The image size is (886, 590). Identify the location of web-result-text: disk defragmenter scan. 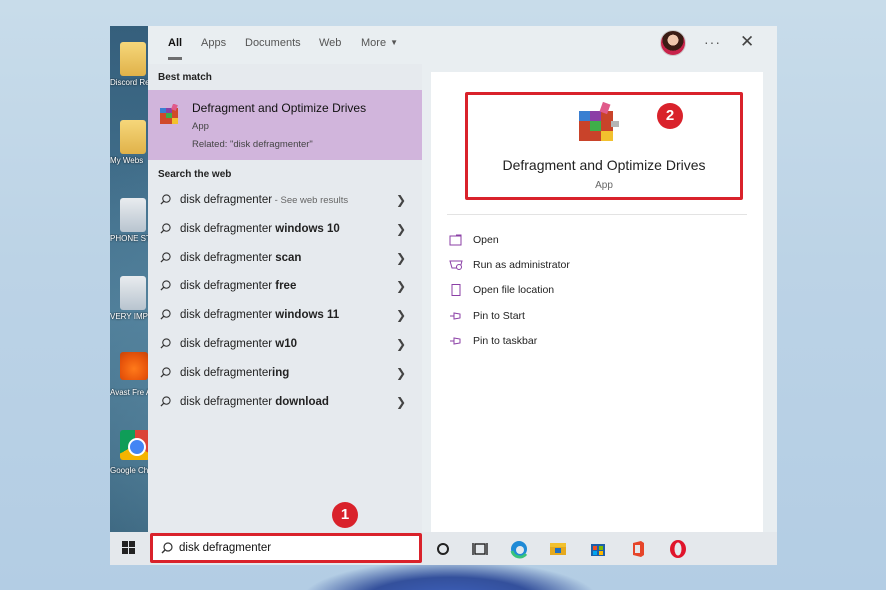
(240, 258).